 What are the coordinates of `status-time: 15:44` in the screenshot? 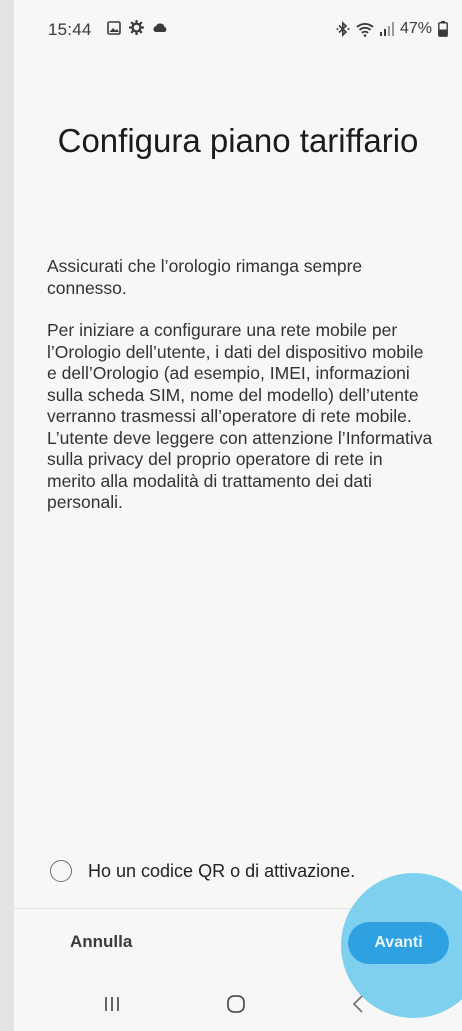 It's located at (70, 29).